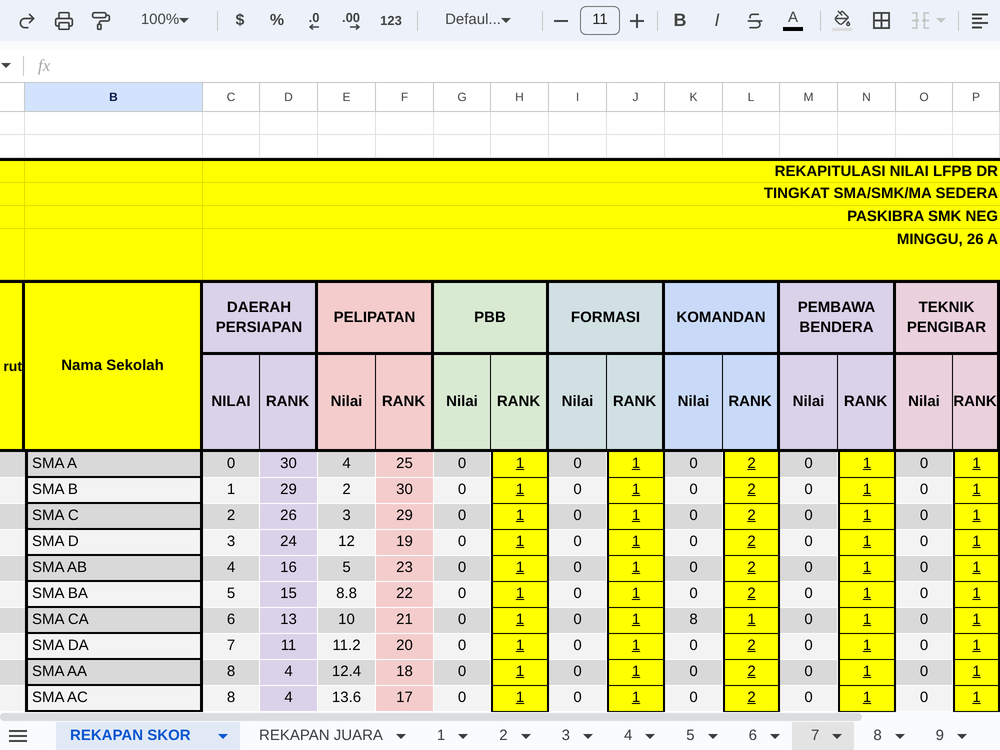 The image size is (1000, 750). What do you see at coordinates (793, 29) in the screenshot?
I see `color-swatch-icon` at bounding box center [793, 29].